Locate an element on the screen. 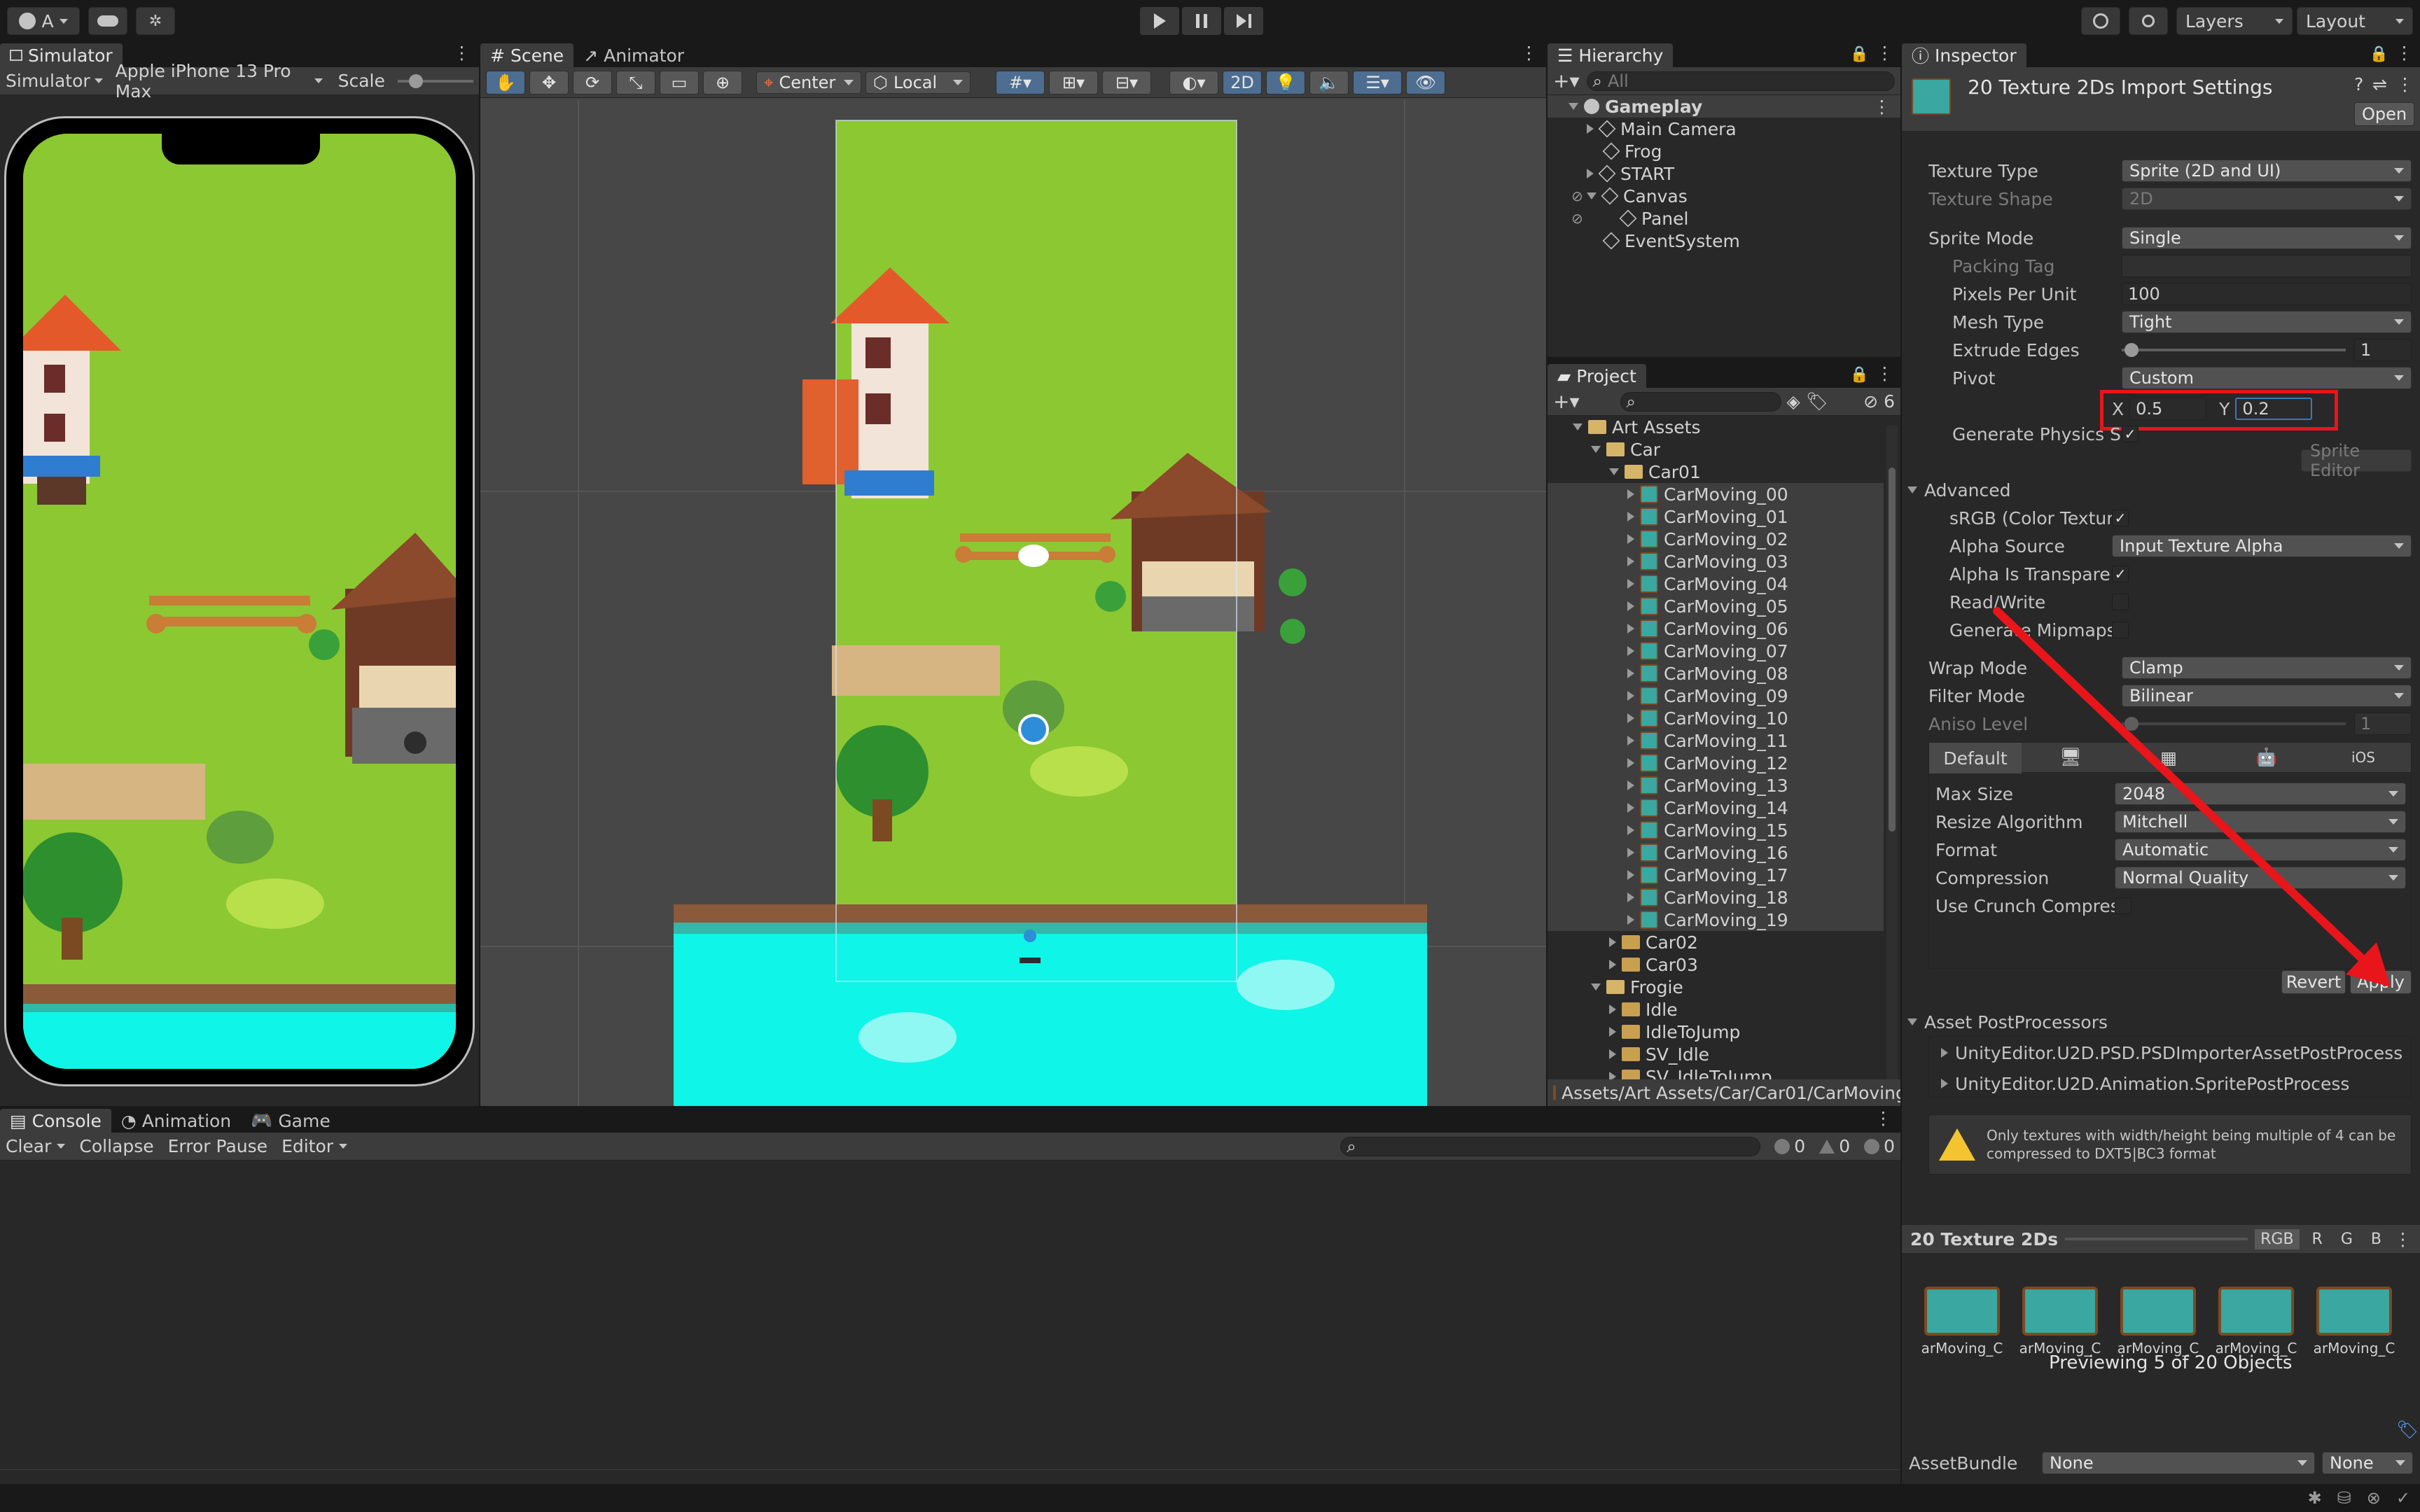 This screenshot has height=1512, width=2420. effects-button: ☰▾ is located at coordinates (1377, 82).